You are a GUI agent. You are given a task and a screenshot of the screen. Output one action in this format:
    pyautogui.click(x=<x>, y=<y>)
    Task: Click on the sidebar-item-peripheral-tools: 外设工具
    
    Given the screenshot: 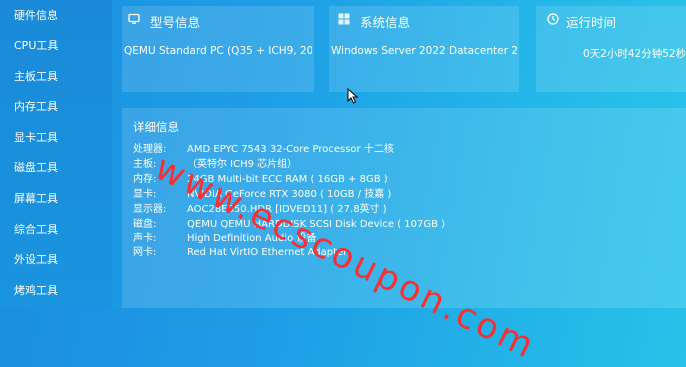 What is the action you would take?
    pyautogui.click(x=56, y=260)
    